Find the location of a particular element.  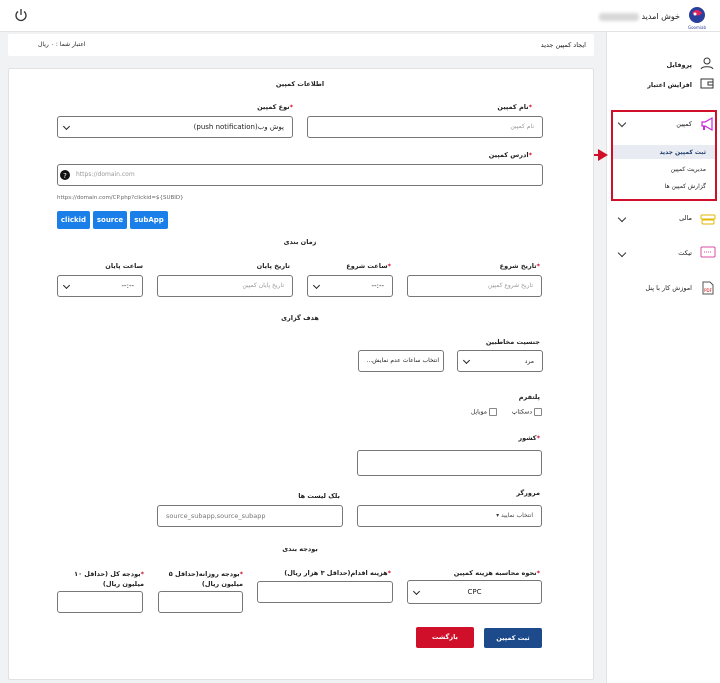

pdf-icon: PDF is located at coordinates (708, 288).